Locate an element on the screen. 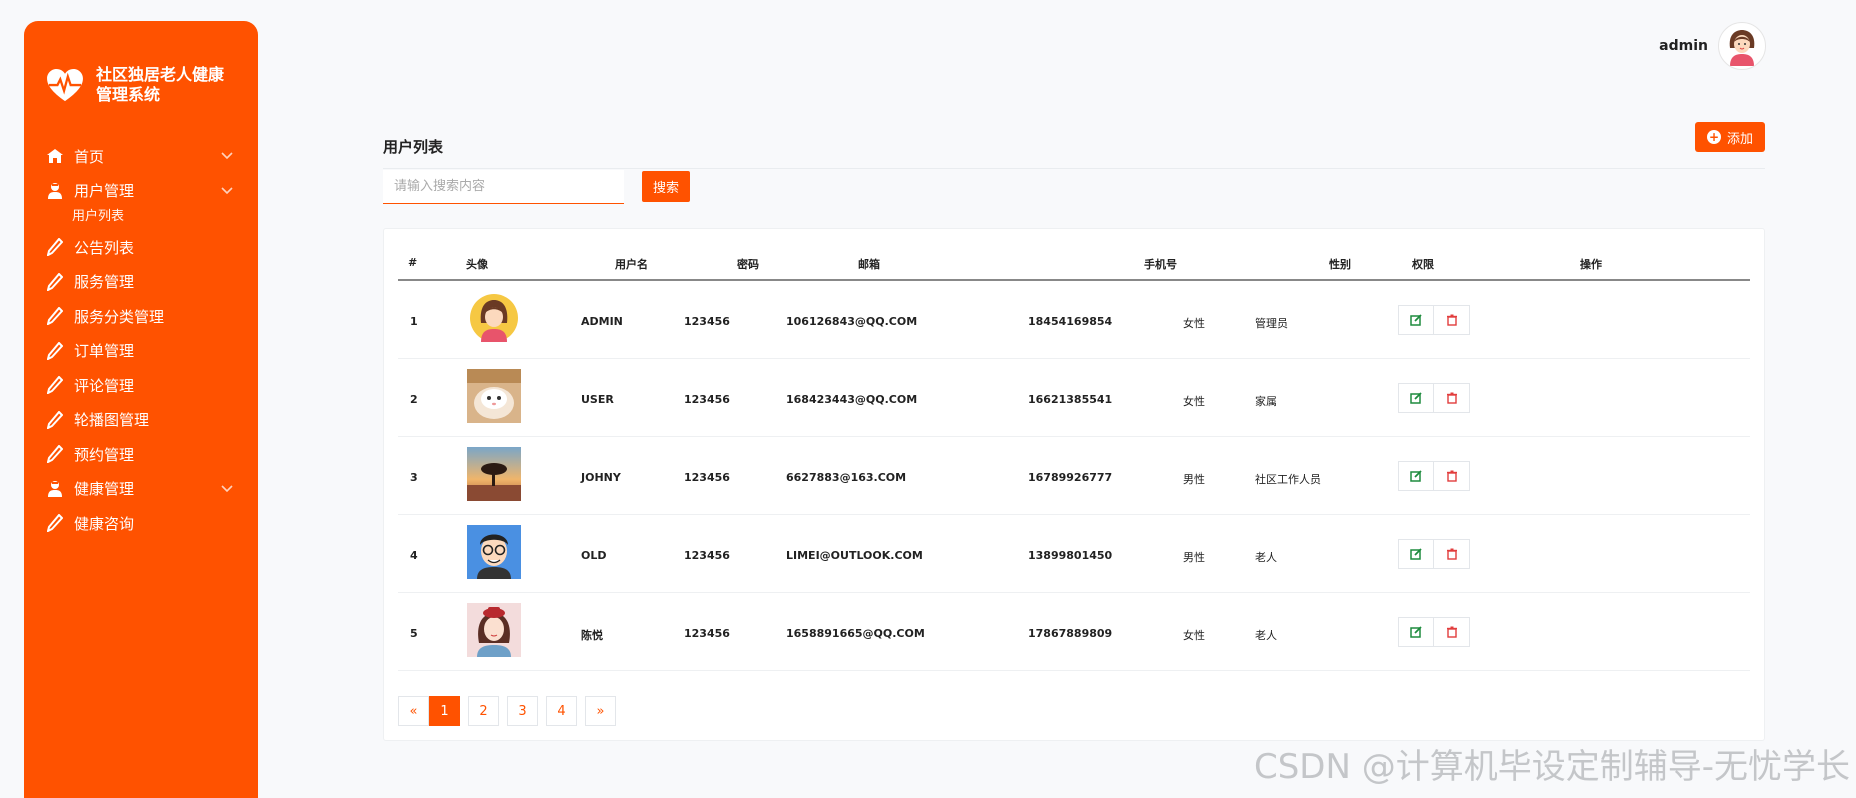 The width and height of the screenshot is (1856, 798). avatar is located at coordinates (1742, 46).